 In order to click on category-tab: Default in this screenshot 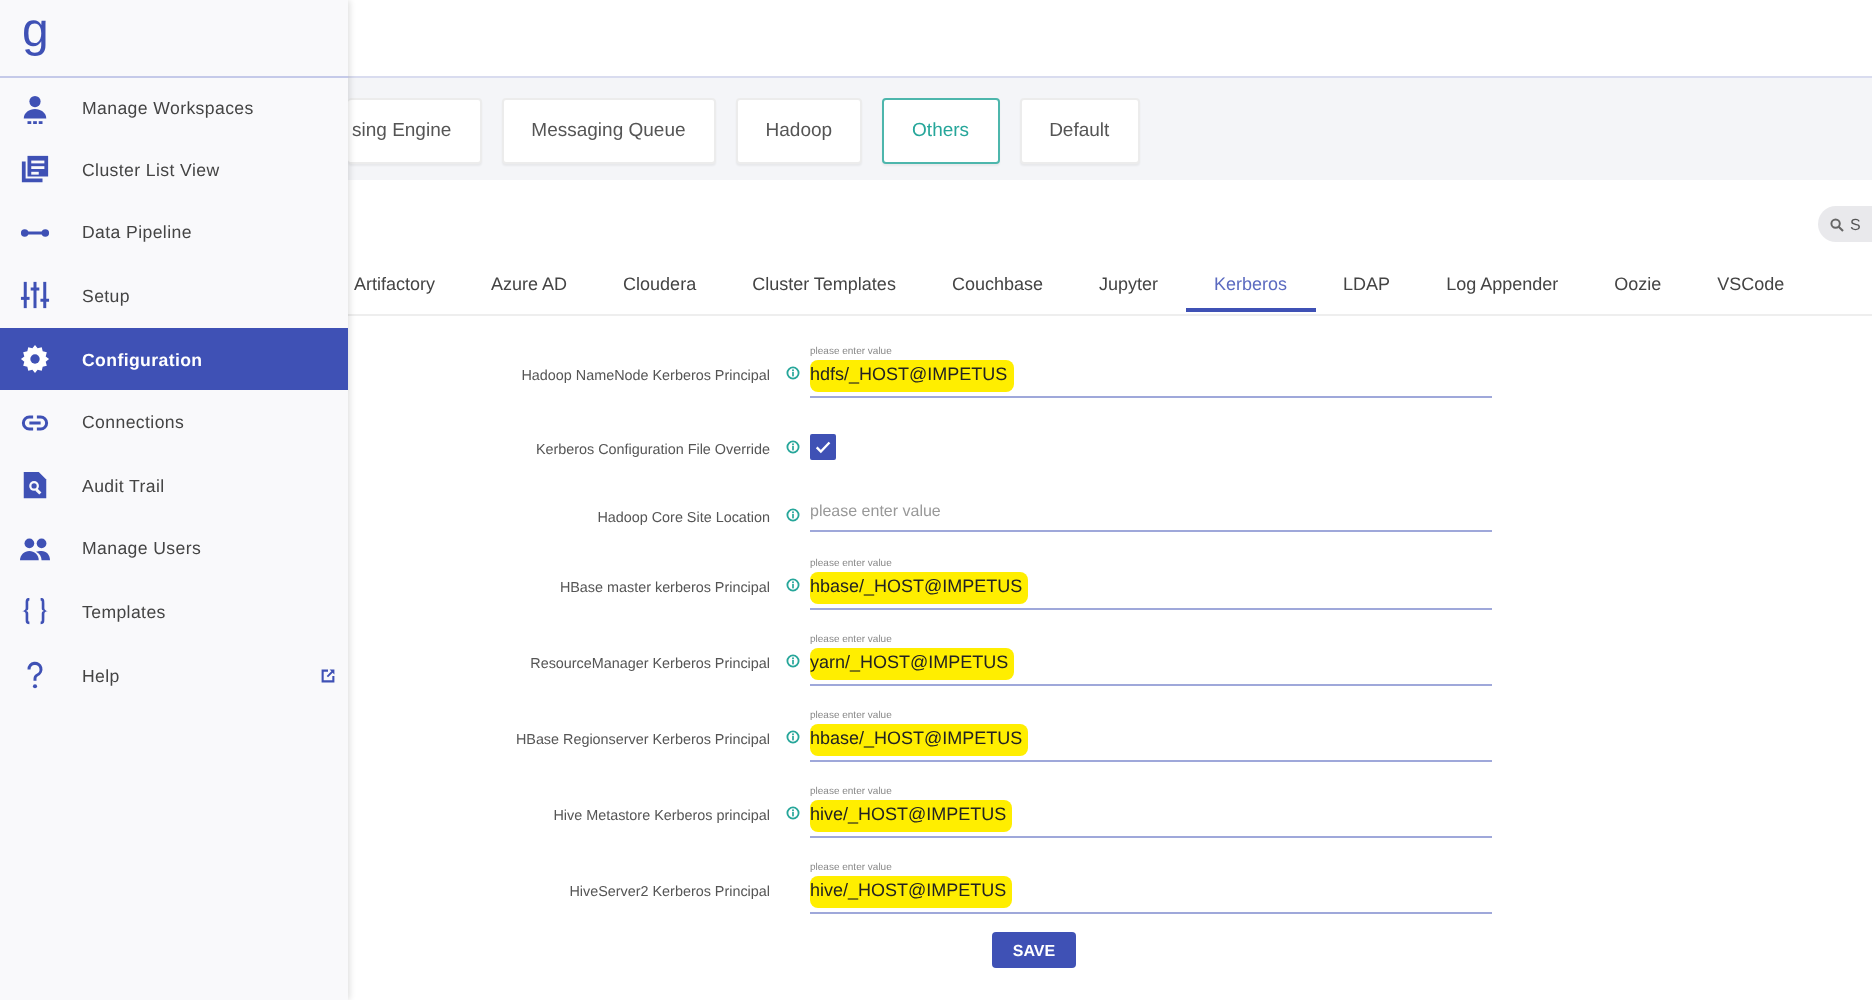, I will do `click(1079, 131)`.